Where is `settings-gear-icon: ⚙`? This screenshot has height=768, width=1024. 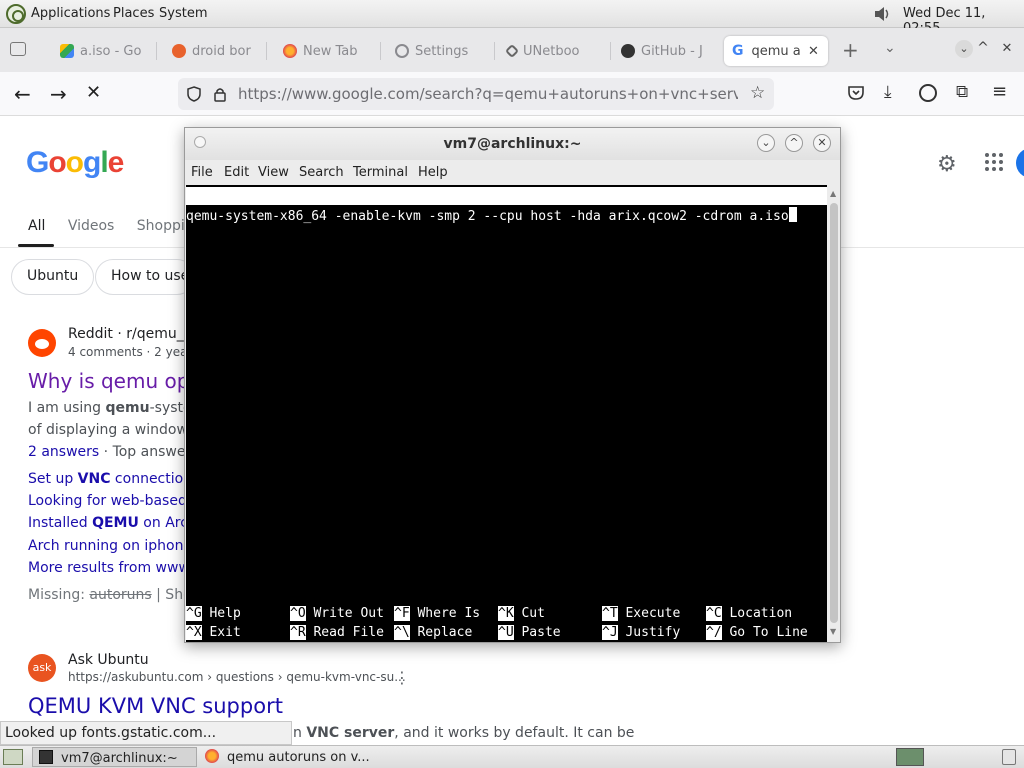 settings-gear-icon: ⚙ is located at coordinates (947, 164).